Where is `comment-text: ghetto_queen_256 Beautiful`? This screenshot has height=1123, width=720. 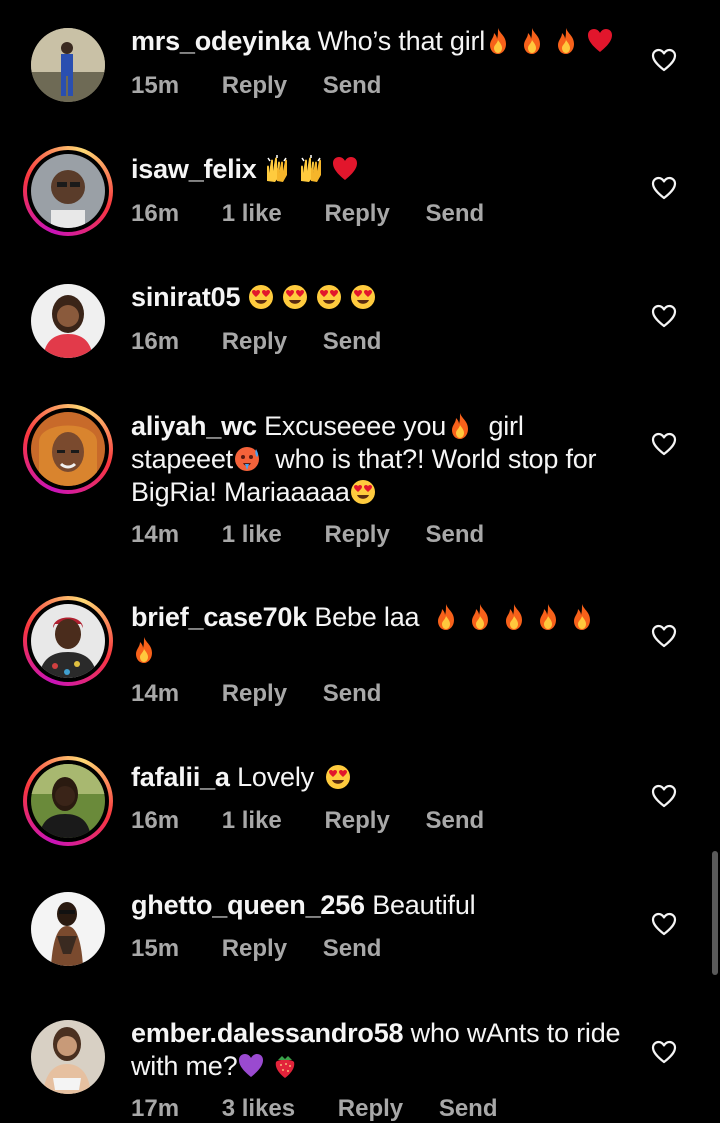 comment-text: ghetto_queen_256 Beautiful is located at coordinates (381, 905).